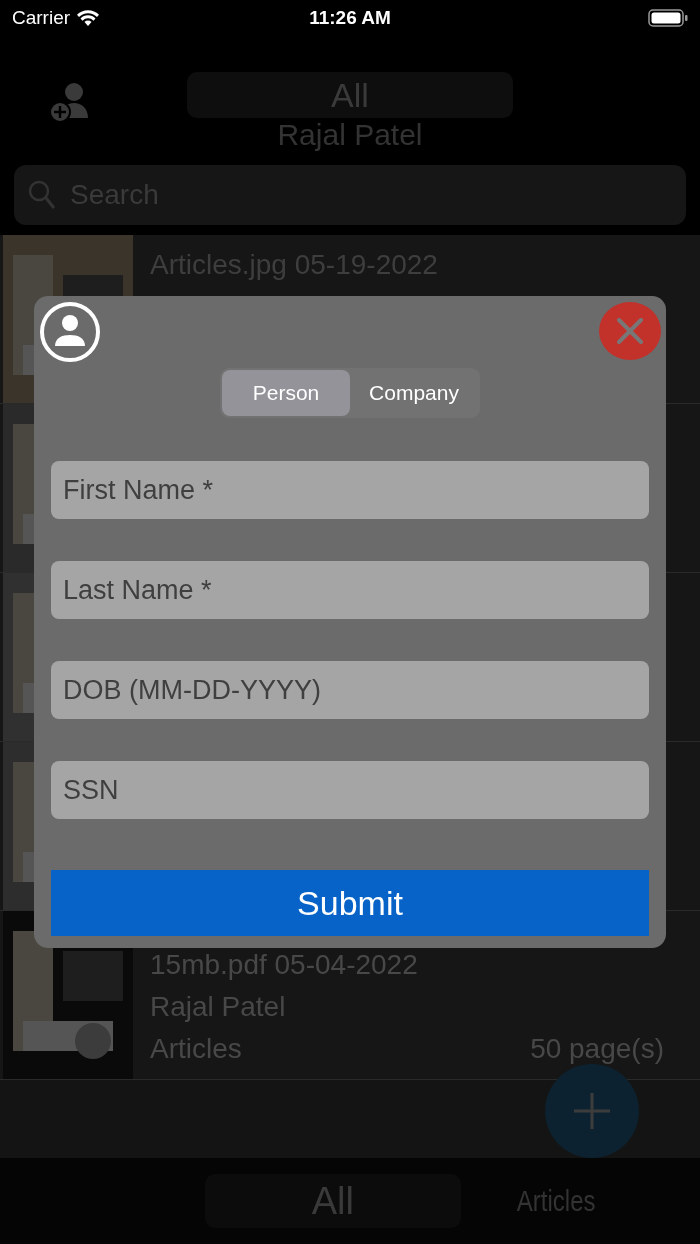  Describe the element at coordinates (350, 18) in the screenshot. I see `clock: 11:26 AM` at that location.